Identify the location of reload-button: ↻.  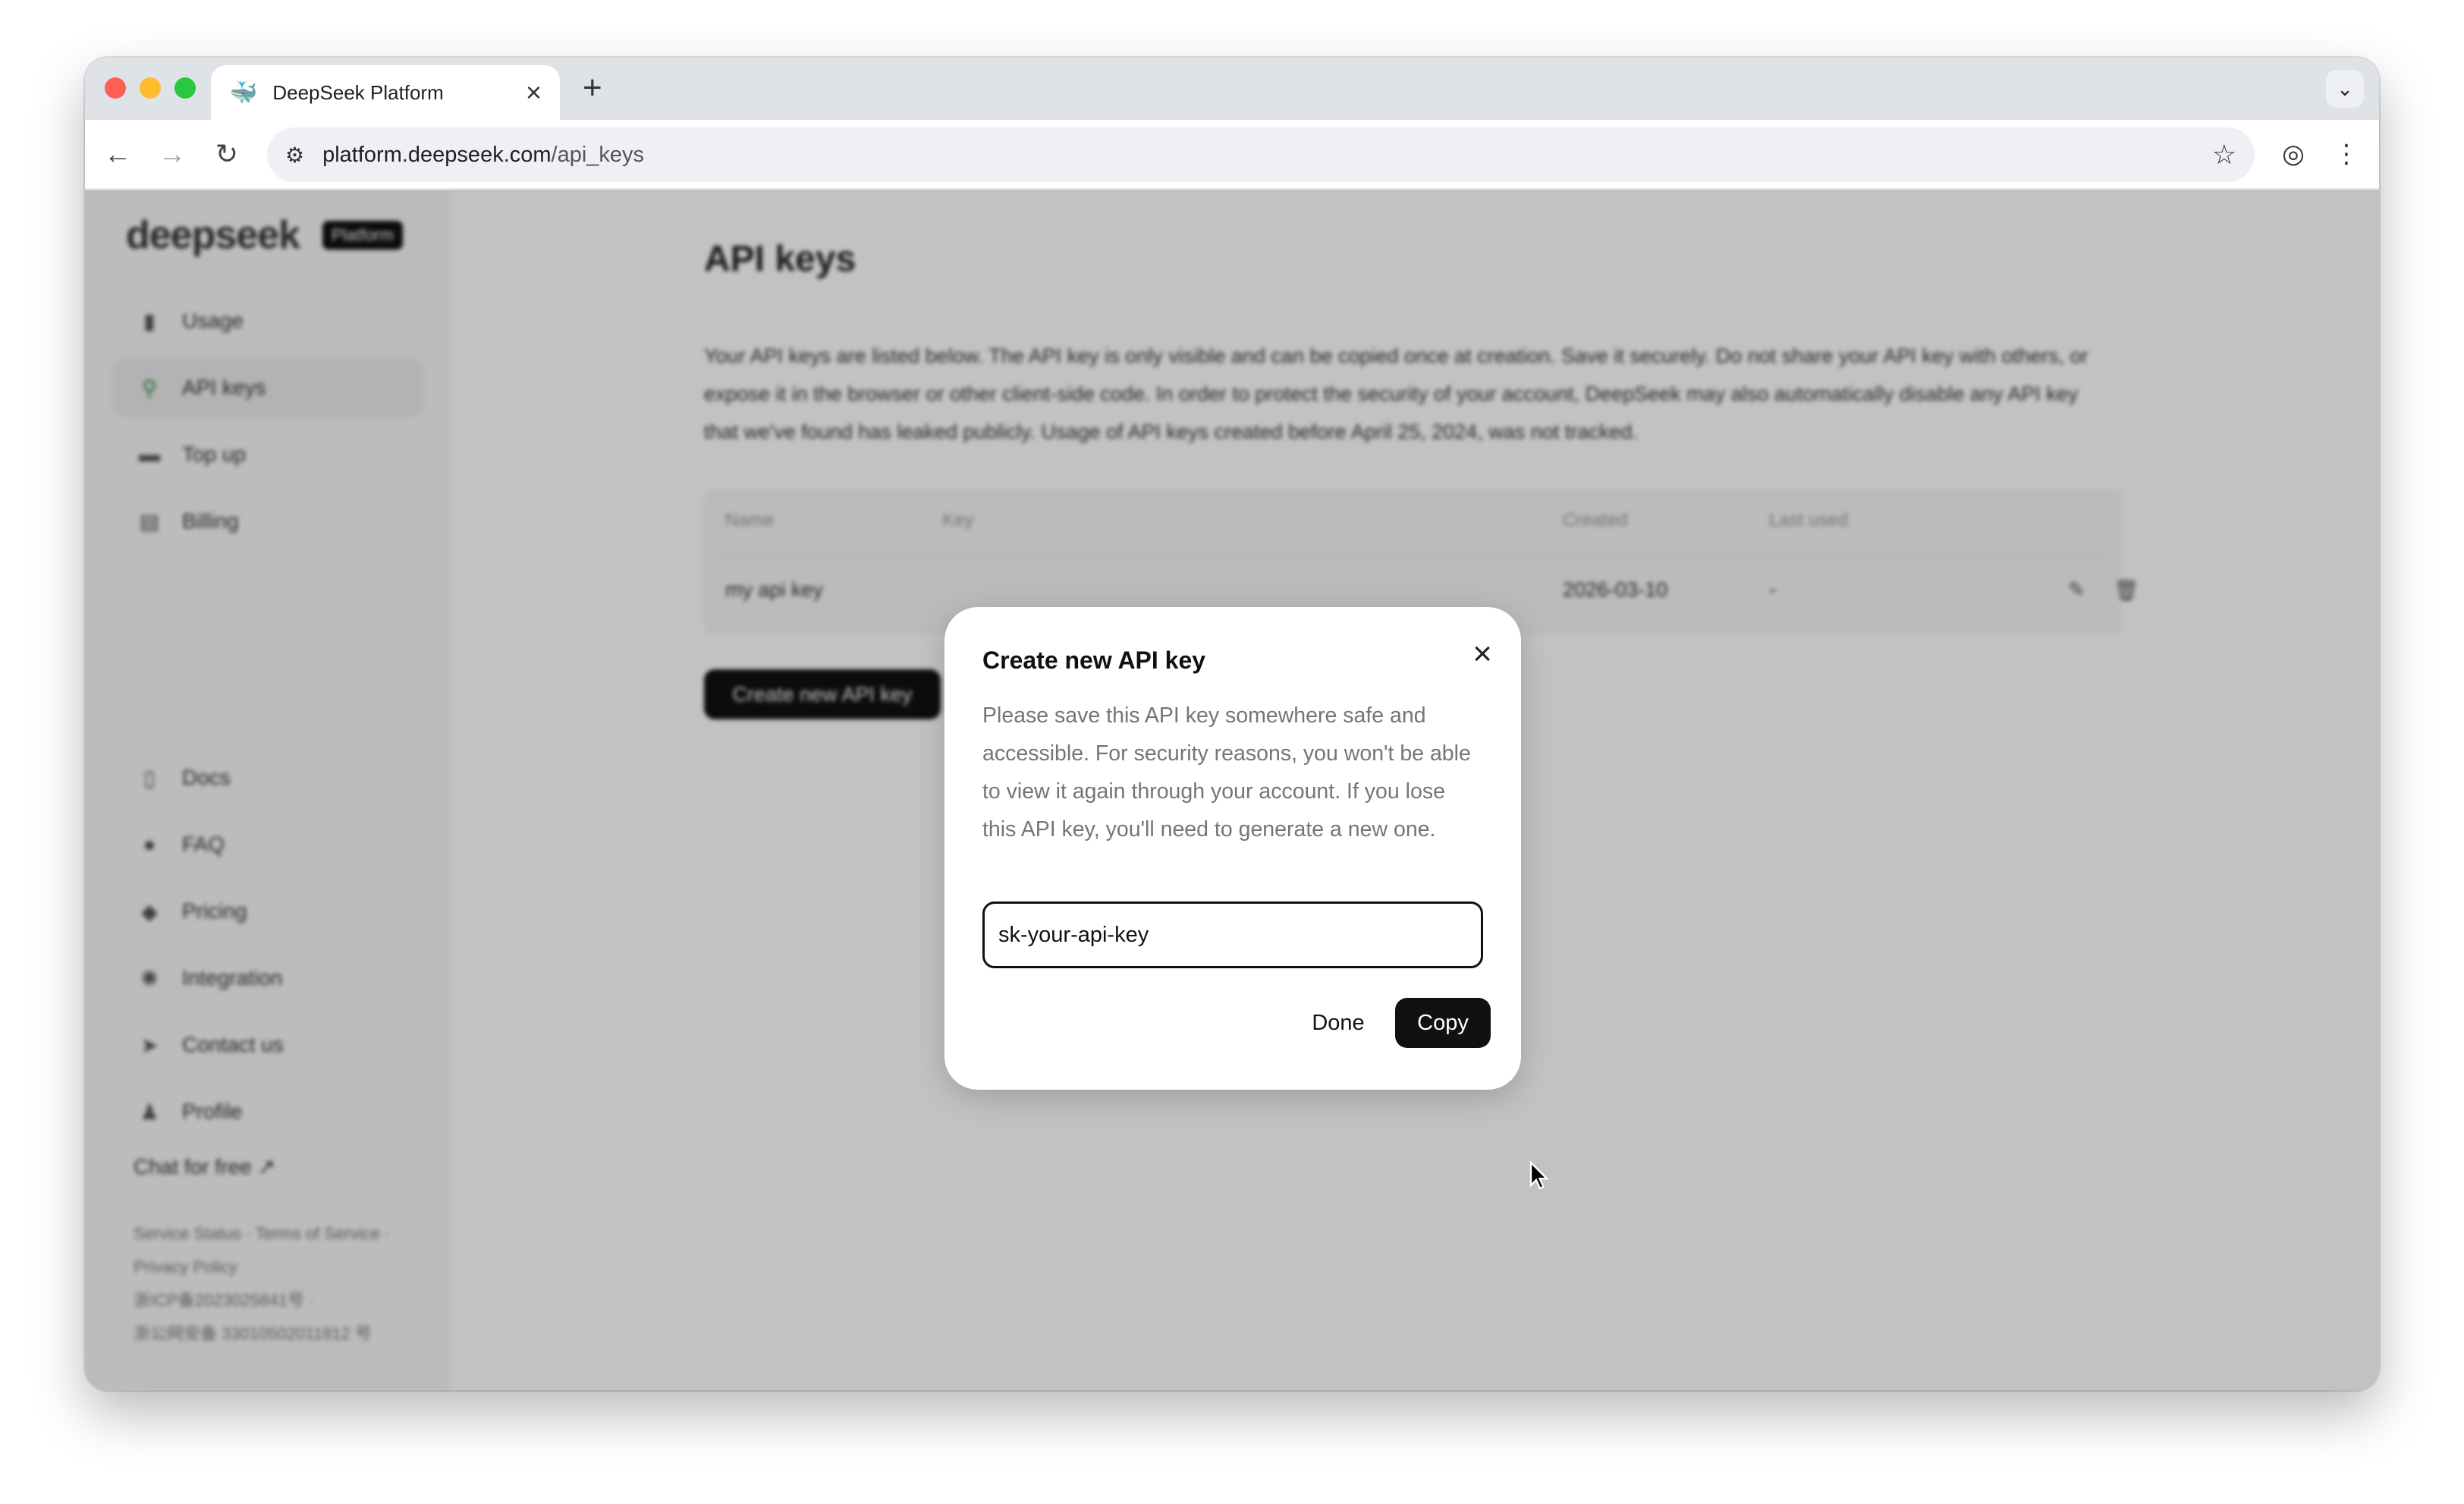
(227, 154).